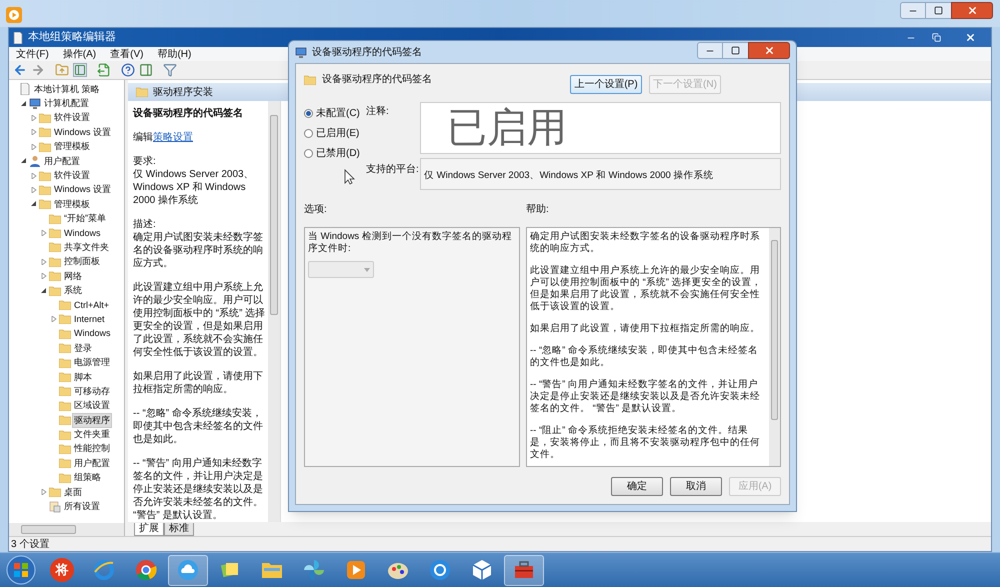  What do you see at coordinates (335, 133) in the screenshot?
I see `radio-option: 已启用(E)` at bounding box center [335, 133].